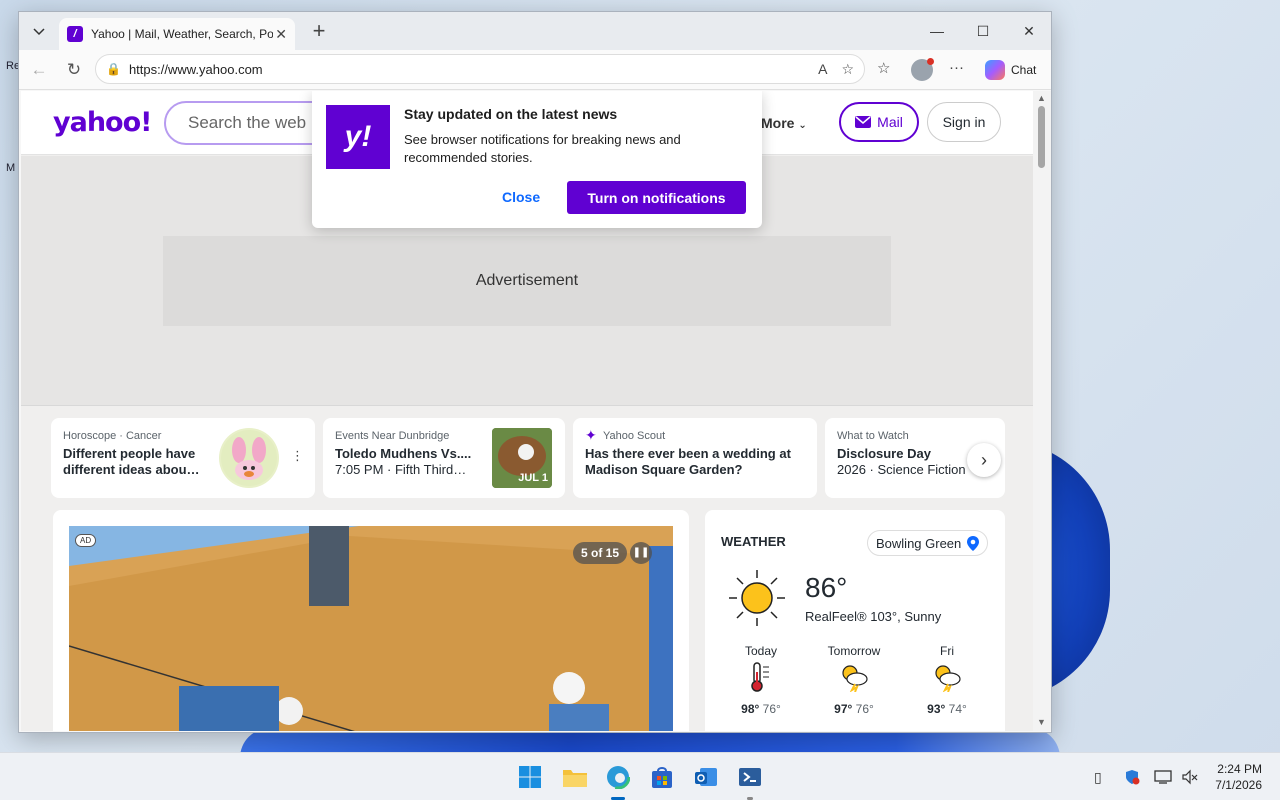 This screenshot has height=800, width=1280. What do you see at coordinates (591, 435) in the screenshot?
I see `yahoo-scout-icon: ✦` at bounding box center [591, 435].